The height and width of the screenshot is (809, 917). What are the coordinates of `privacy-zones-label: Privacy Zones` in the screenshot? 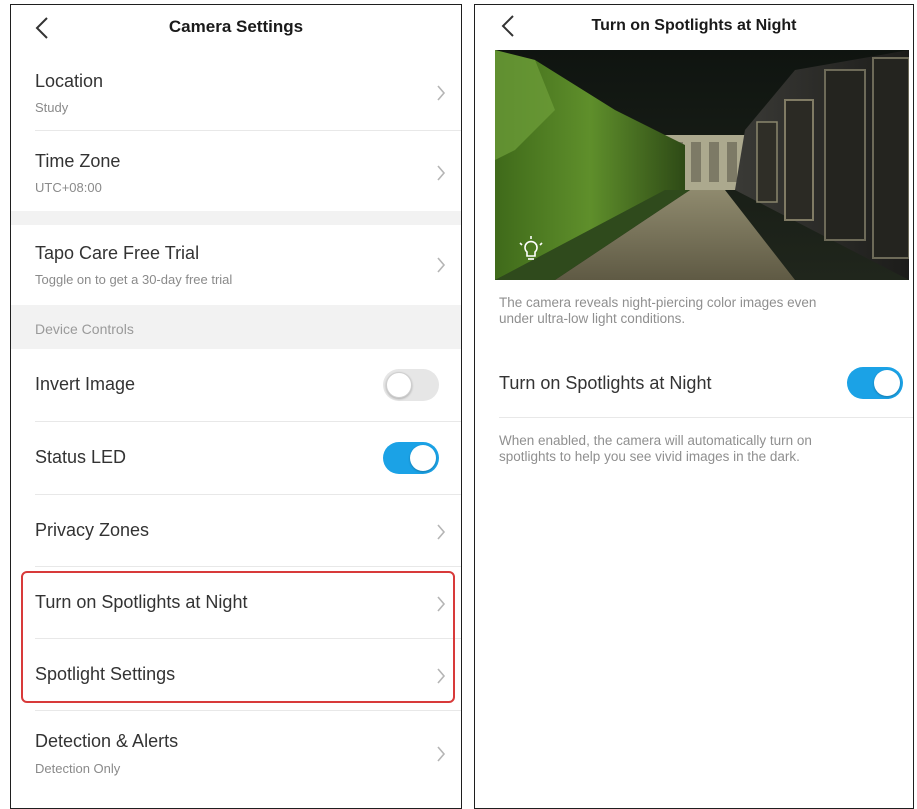 It's located at (92, 530).